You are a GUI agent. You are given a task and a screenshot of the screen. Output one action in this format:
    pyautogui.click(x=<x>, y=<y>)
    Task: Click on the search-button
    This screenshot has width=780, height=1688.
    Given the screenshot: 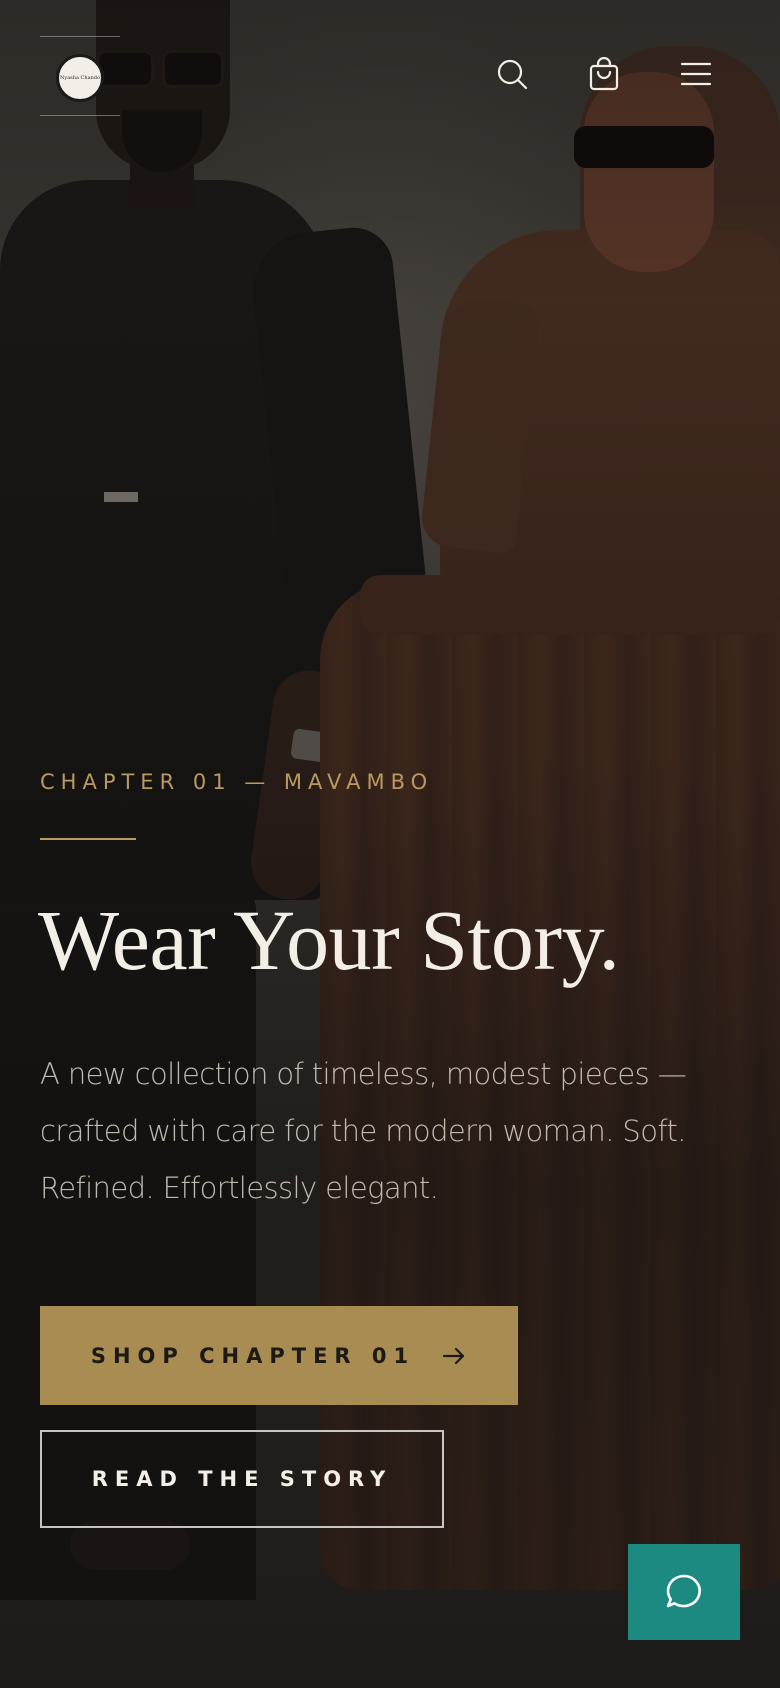 What is the action you would take?
    pyautogui.click(x=512, y=74)
    